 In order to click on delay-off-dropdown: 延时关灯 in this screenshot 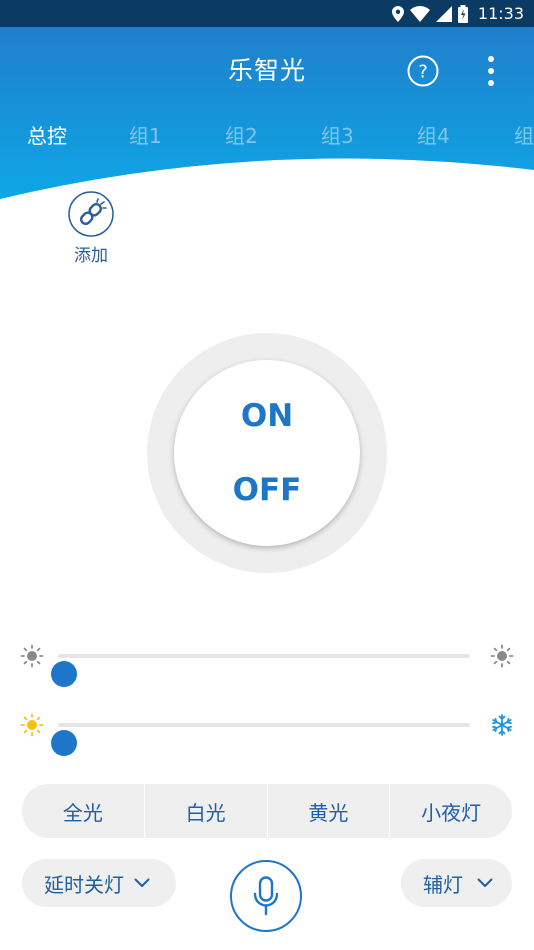, I will do `click(99, 883)`.